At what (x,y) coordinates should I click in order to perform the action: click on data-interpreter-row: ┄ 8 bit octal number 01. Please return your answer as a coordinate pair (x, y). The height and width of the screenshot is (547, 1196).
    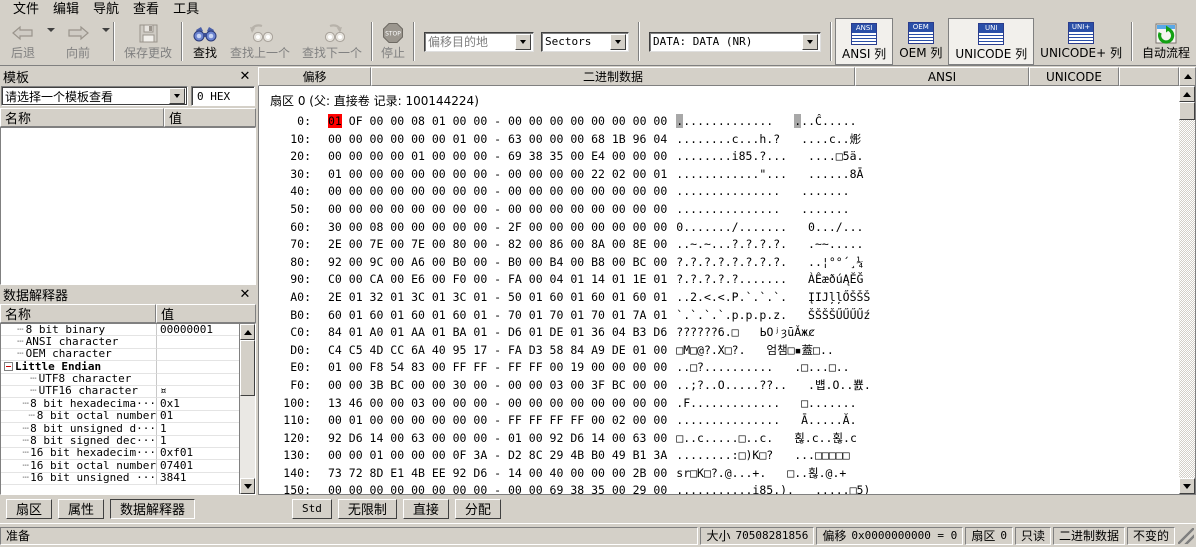
    Looking at the image, I should click on (120, 417).